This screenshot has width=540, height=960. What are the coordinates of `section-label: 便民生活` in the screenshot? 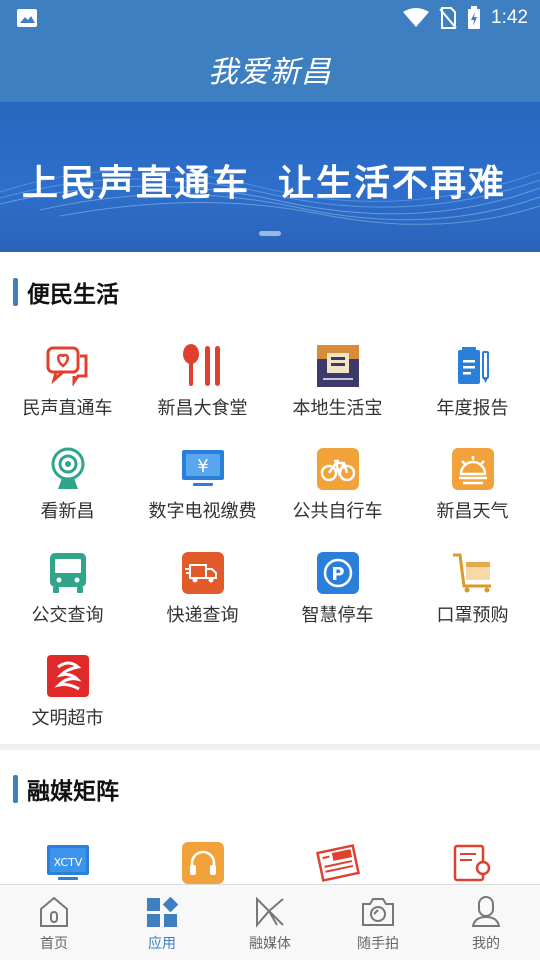 It's located at (73, 295).